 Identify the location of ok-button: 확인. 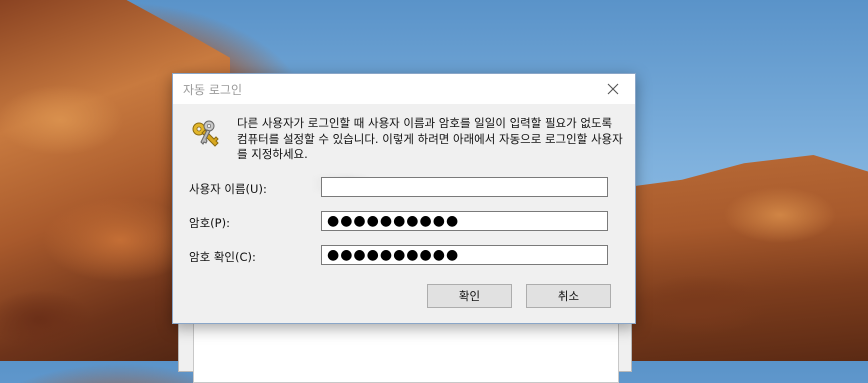
(469, 296).